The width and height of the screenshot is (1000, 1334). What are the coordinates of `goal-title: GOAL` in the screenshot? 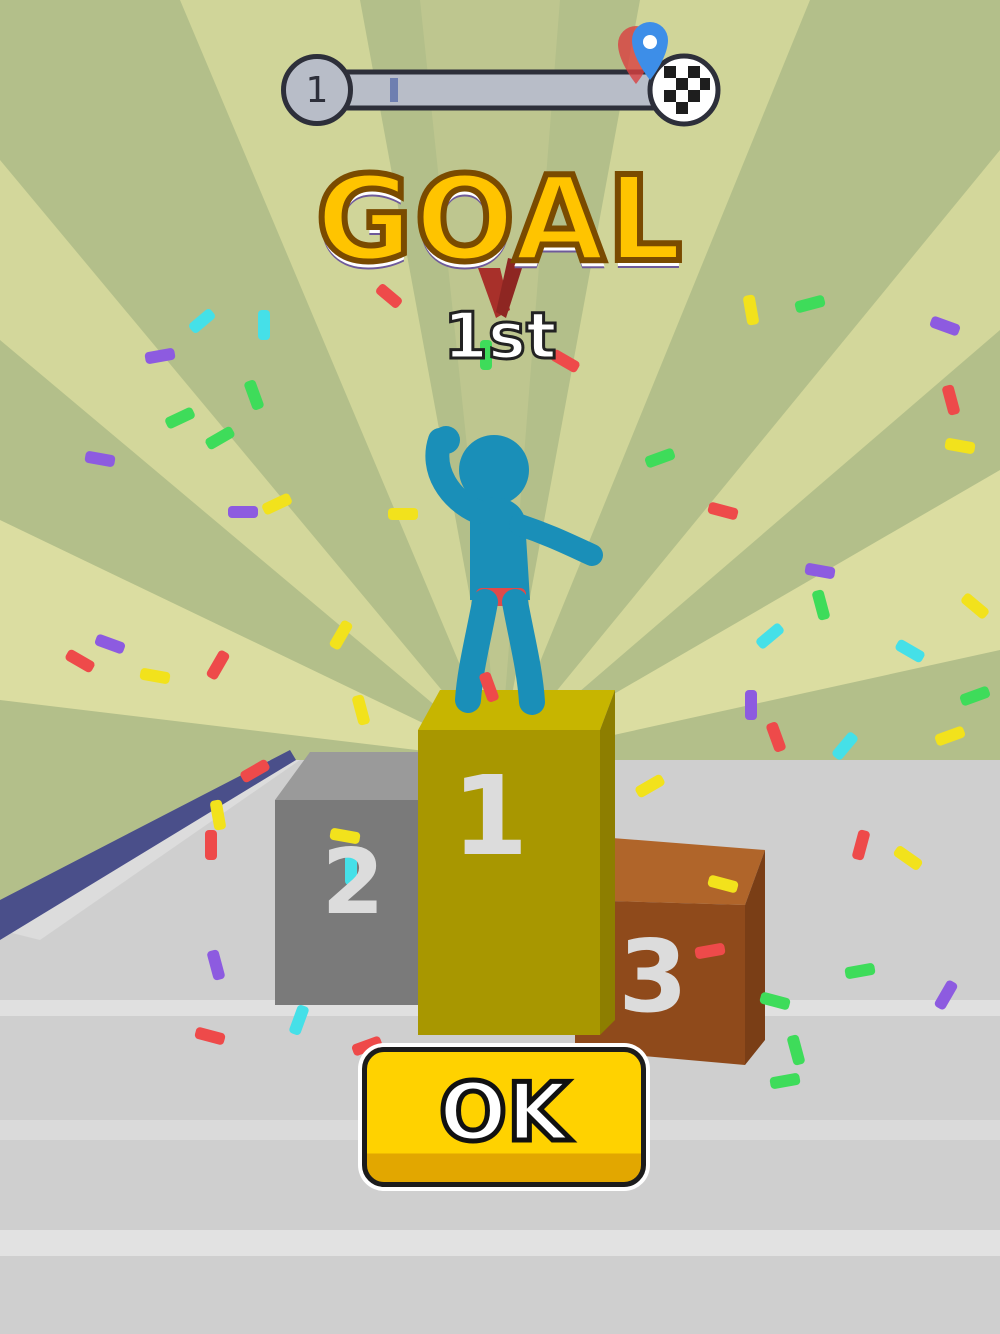 It's located at (499, 219).